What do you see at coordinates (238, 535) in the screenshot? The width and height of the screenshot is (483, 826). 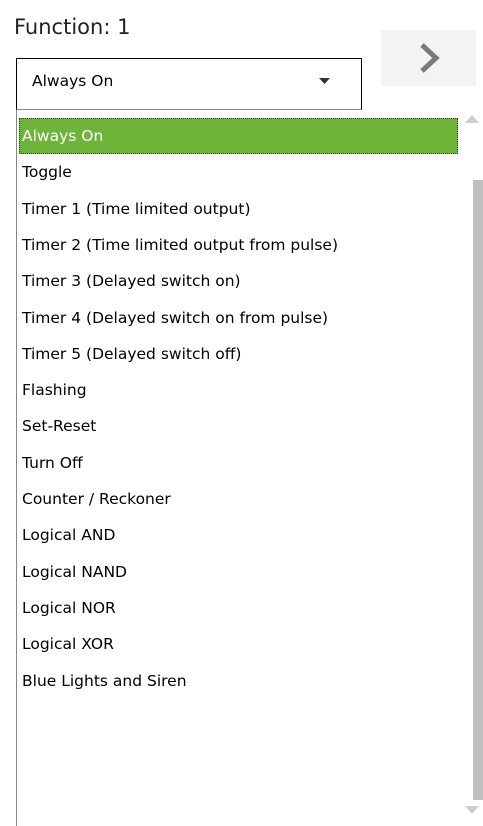 I see `option-item: Logical AND` at bounding box center [238, 535].